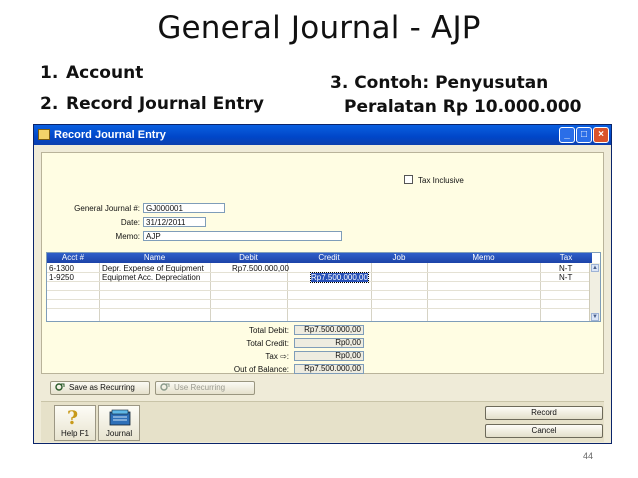 The width and height of the screenshot is (638, 478). I want to click on bullet-number: 1., so click(49, 73).